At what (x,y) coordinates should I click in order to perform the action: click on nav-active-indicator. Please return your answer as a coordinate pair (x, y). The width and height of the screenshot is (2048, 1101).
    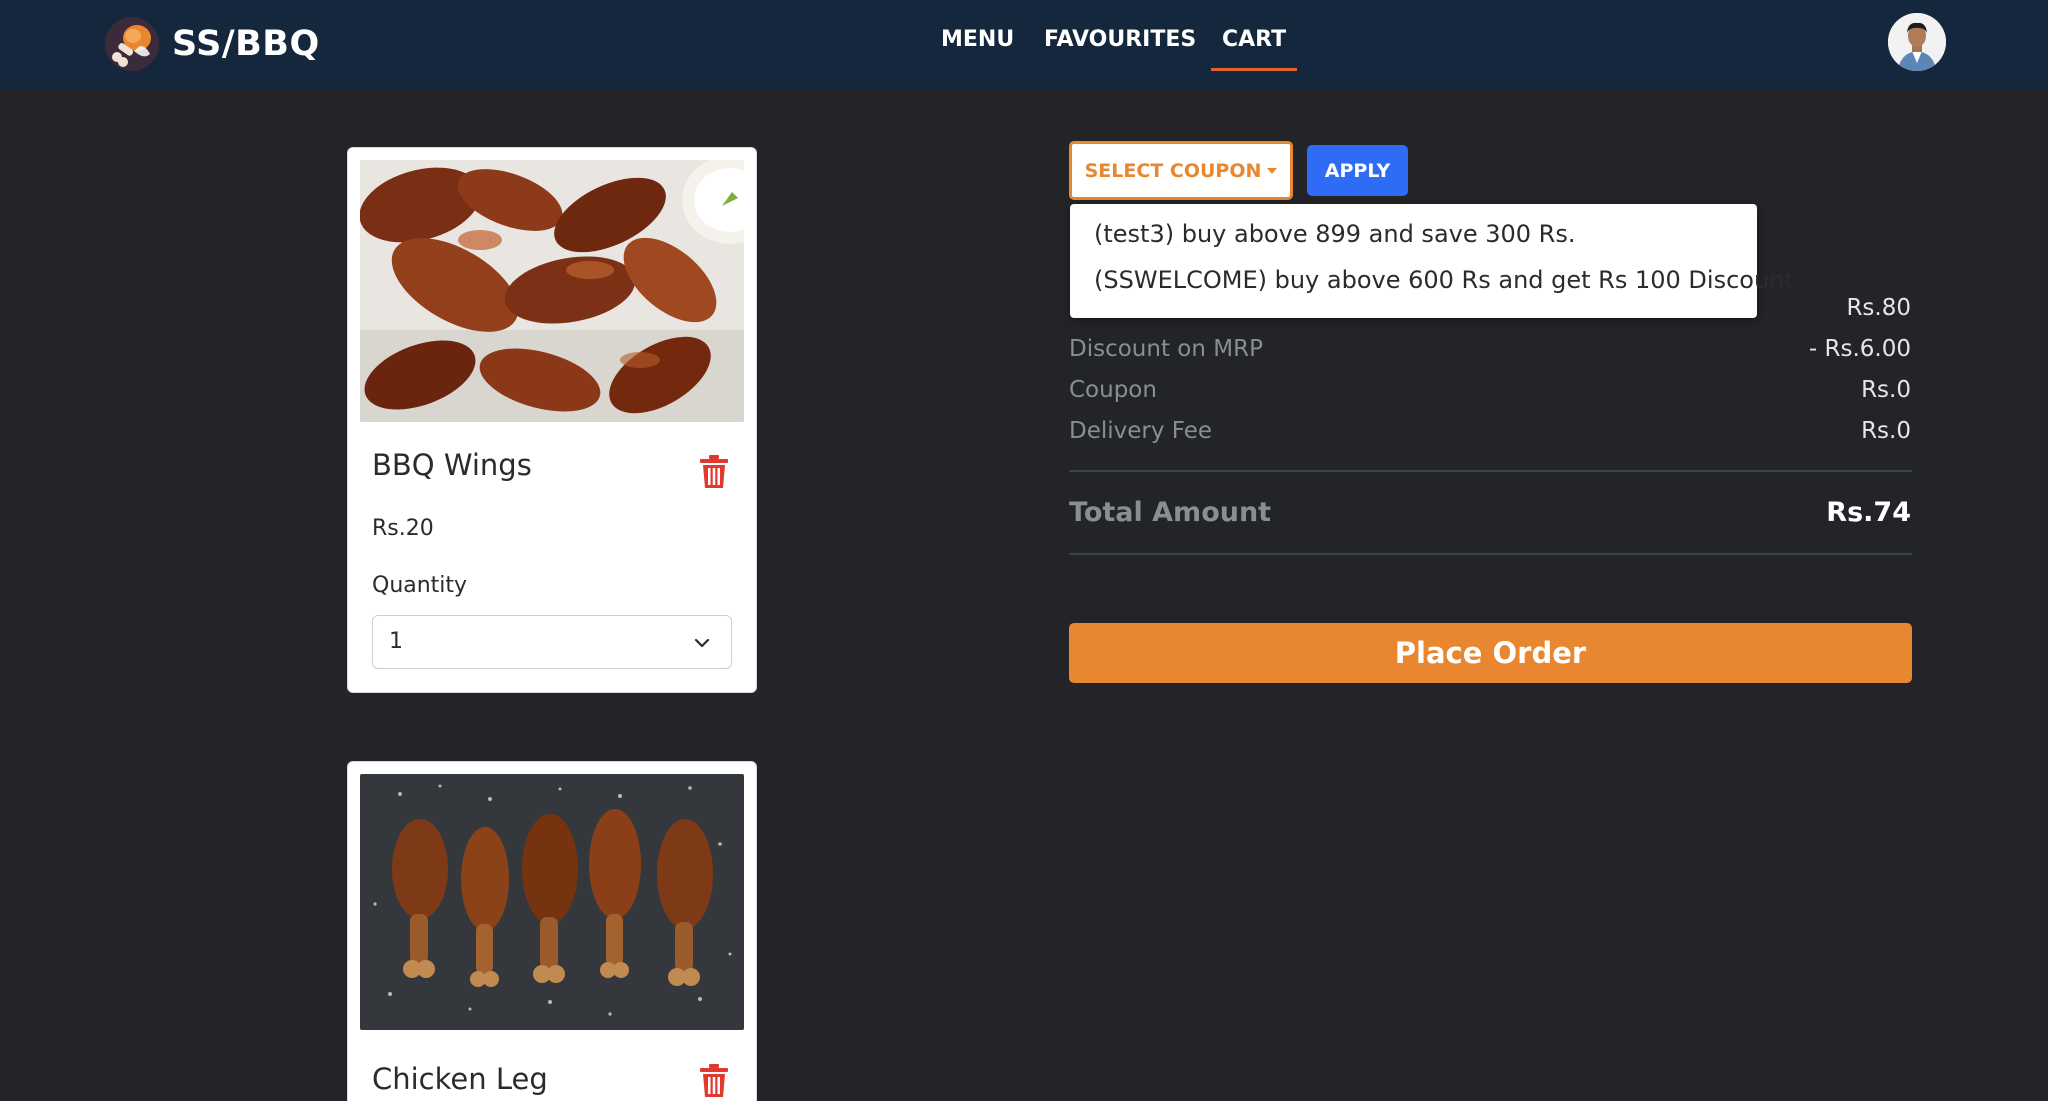
    Looking at the image, I should click on (1254, 69).